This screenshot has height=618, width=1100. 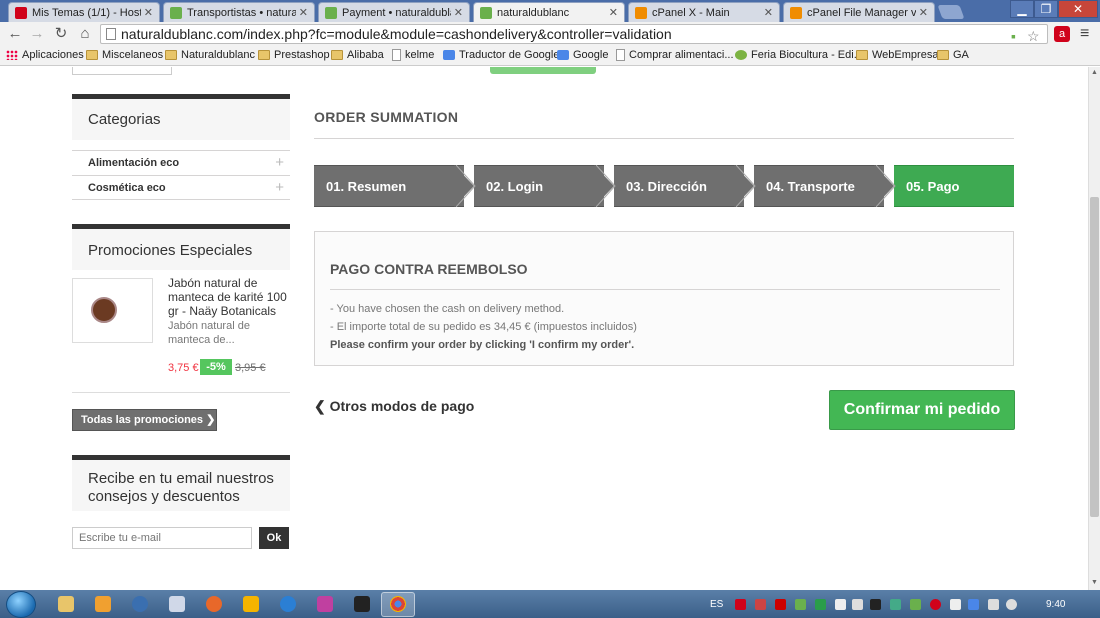 What do you see at coordinates (85, 34) in the screenshot?
I see `home-icon: ⌂` at bounding box center [85, 34].